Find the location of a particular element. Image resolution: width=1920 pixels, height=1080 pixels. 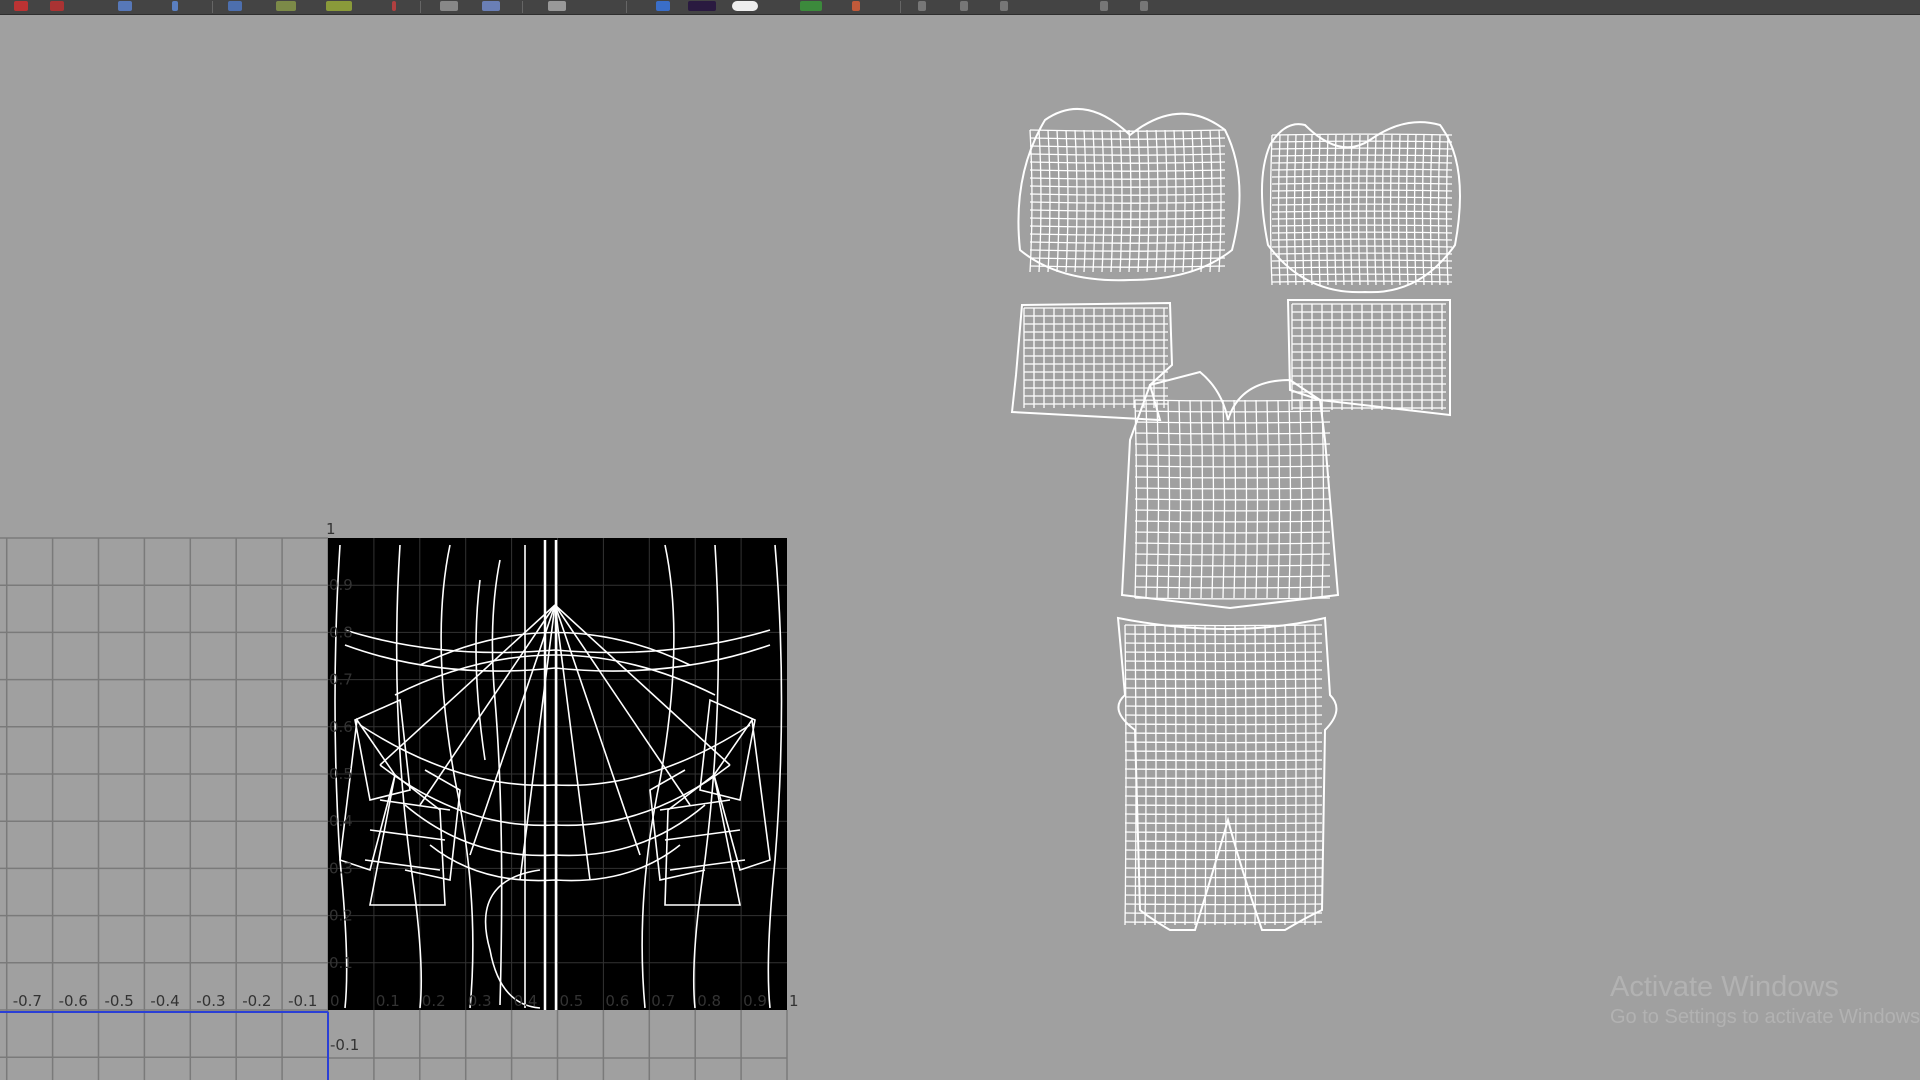

isolate-icon is located at coordinates (922, 6).